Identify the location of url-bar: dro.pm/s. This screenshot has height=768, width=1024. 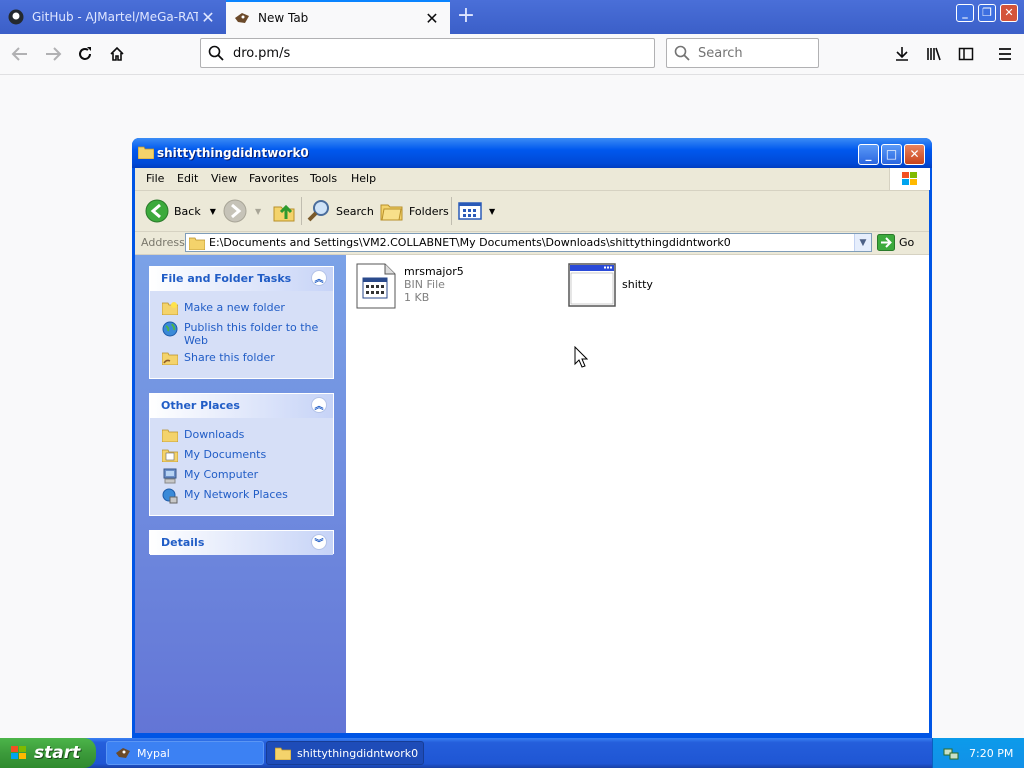
(427, 53).